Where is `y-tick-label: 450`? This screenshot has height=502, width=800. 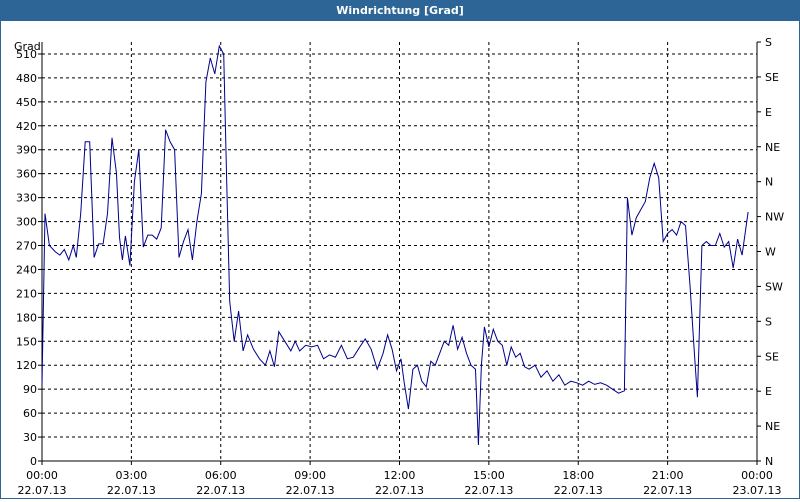
y-tick-label: 450 is located at coordinates (26, 102).